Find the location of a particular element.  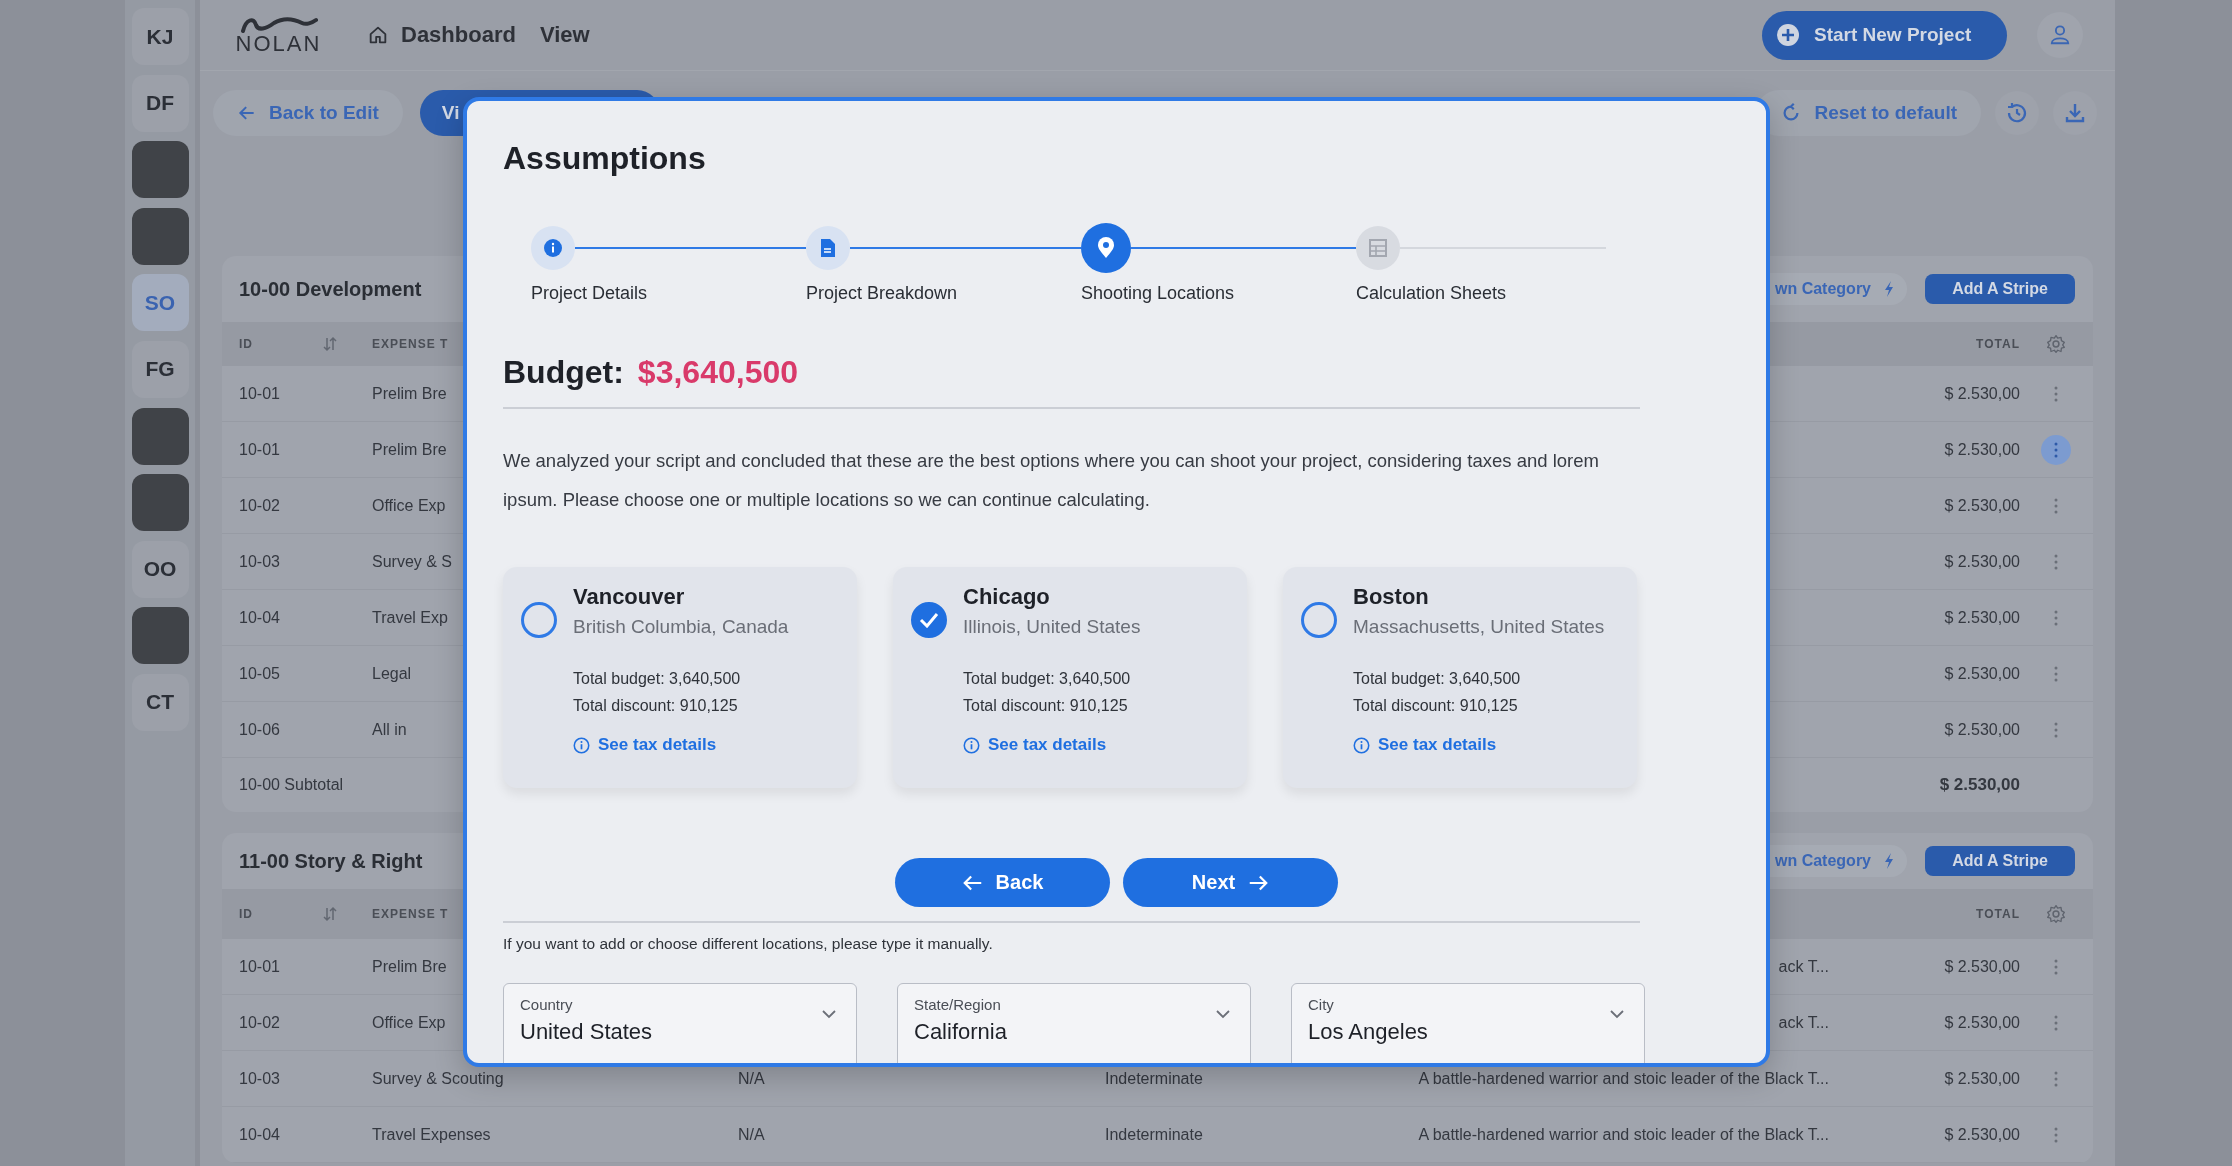

budget-label: Budget: is located at coordinates (563, 372).